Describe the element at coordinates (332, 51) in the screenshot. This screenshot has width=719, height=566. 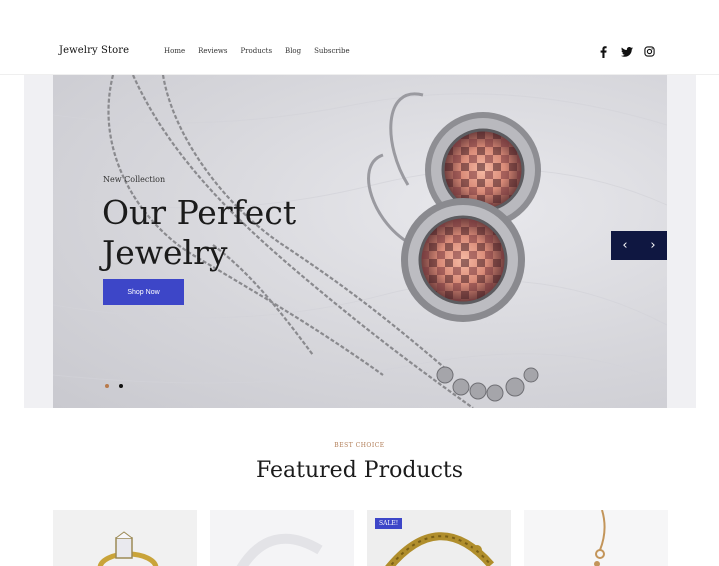
I see `nav-subscribe: Subscribe` at that location.